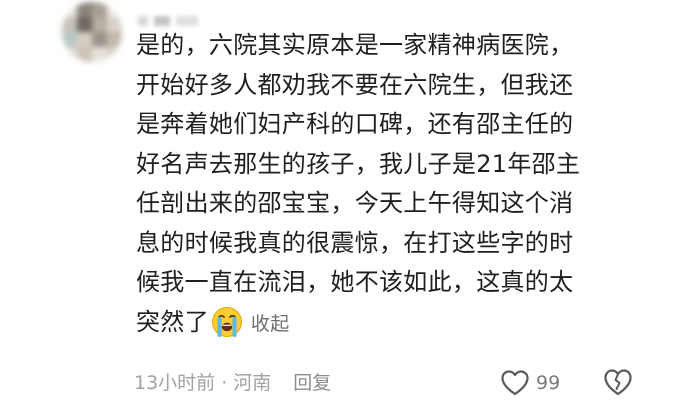 This screenshot has width=681, height=409. I want to click on like-button: 99, so click(530, 383).